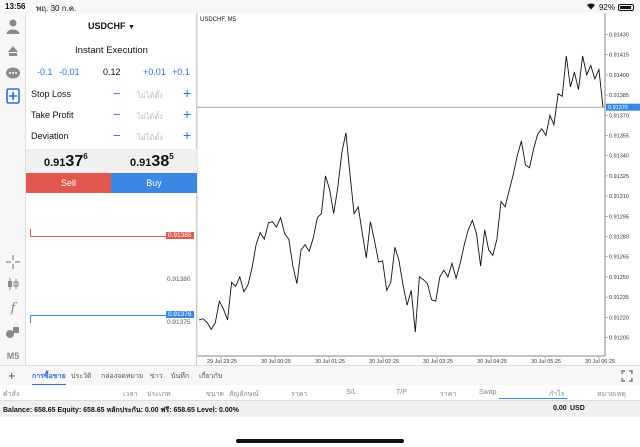 The width and height of the screenshot is (640, 447). What do you see at coordinates (181, 72) in the screenshot?
I see `volume-step-plus-0-1: +0.1` at bounding box center [181, 72].